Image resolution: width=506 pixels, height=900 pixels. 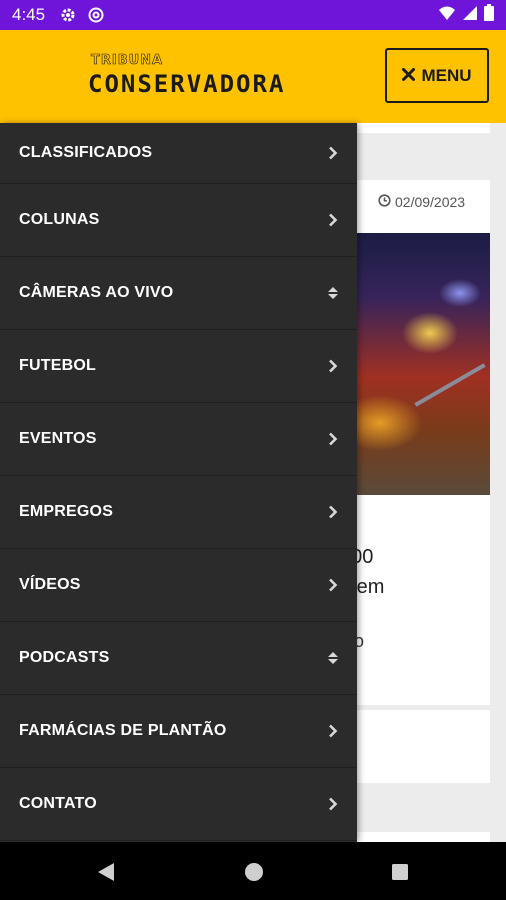 What do you see at coordinates (66, 511) in the screenshot?
I see `drawer-item-label: EMPREGOS` at bounding box center [66, 511].